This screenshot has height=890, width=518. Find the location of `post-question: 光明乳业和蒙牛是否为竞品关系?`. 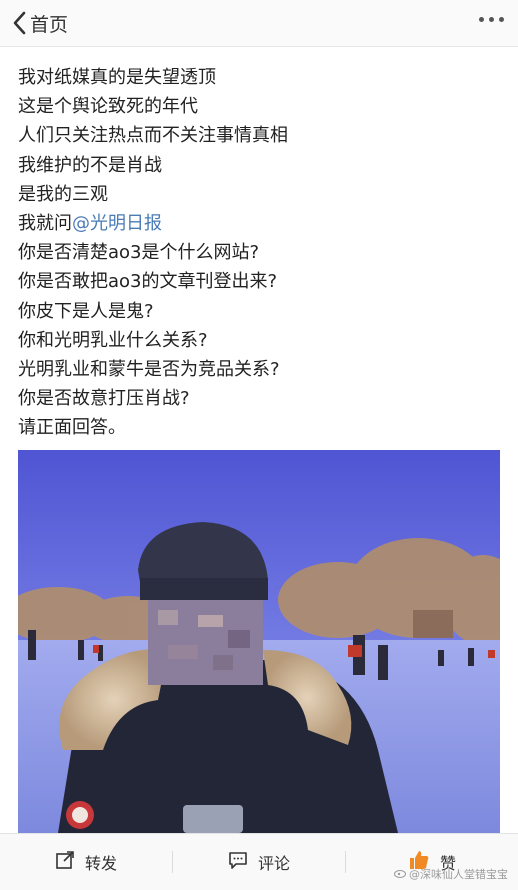

post-question: 光明乳业和蒙牛是否为竞品关系? is located at coordinates (149, 370).